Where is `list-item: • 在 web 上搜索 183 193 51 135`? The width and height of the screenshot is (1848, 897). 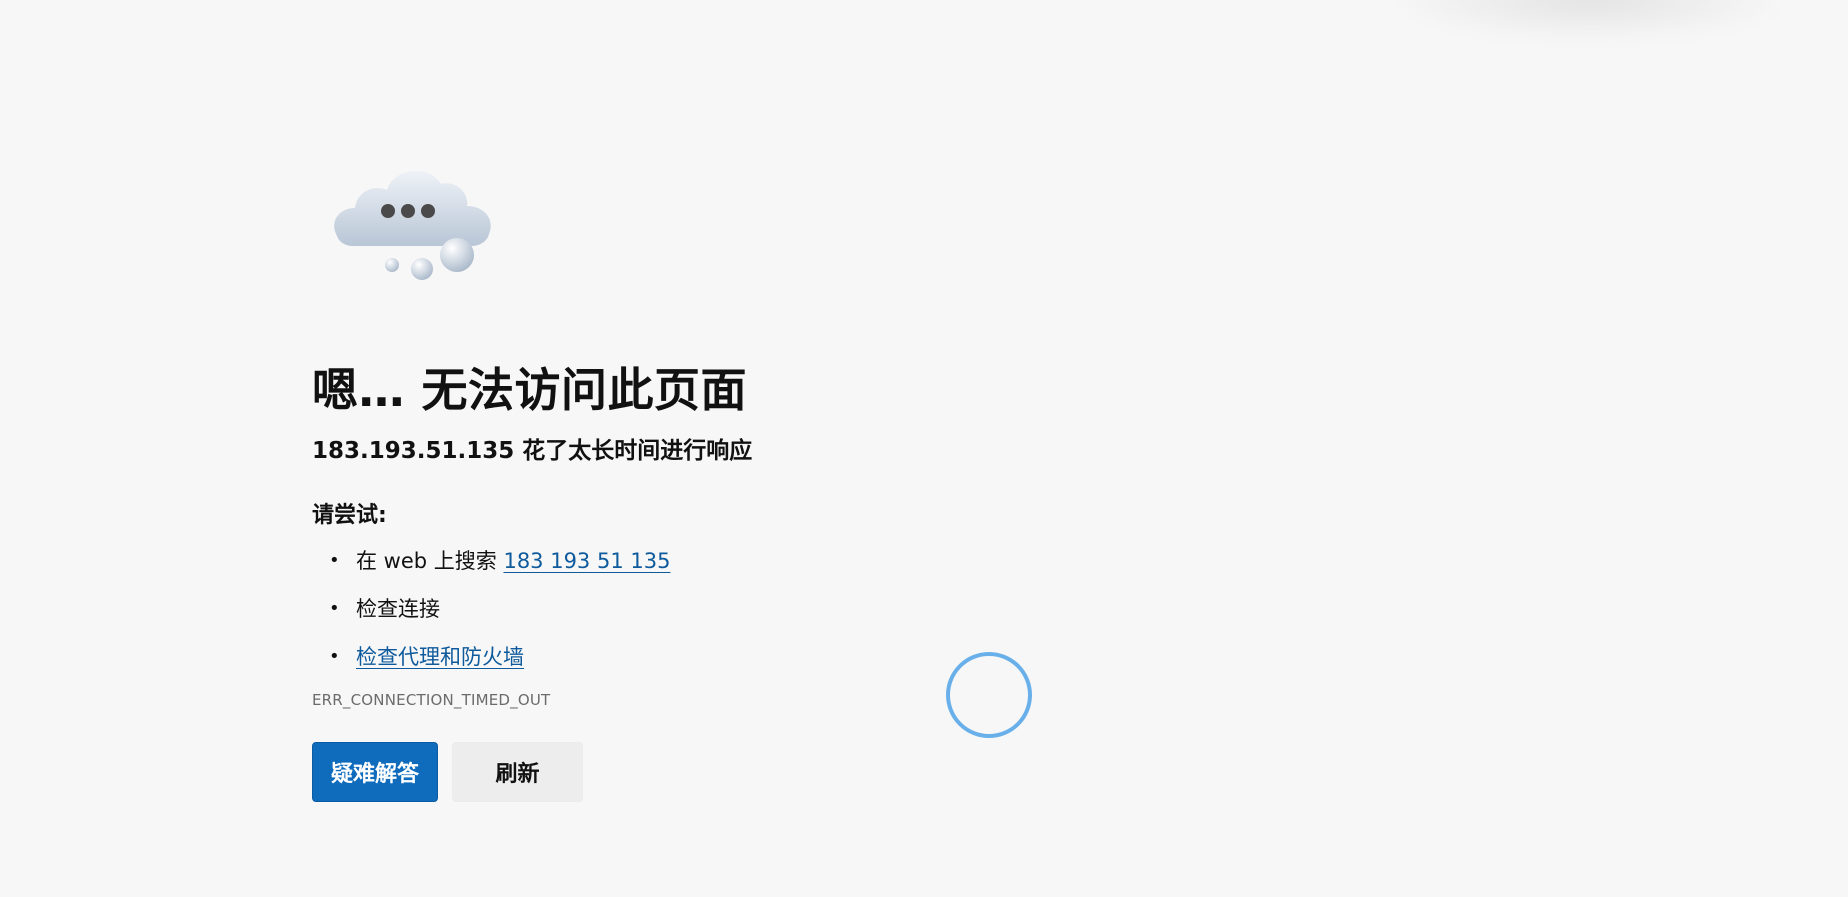 list-item: • 在 web 上搜索 183 193 51 135 is located at coordinates (762, 568).